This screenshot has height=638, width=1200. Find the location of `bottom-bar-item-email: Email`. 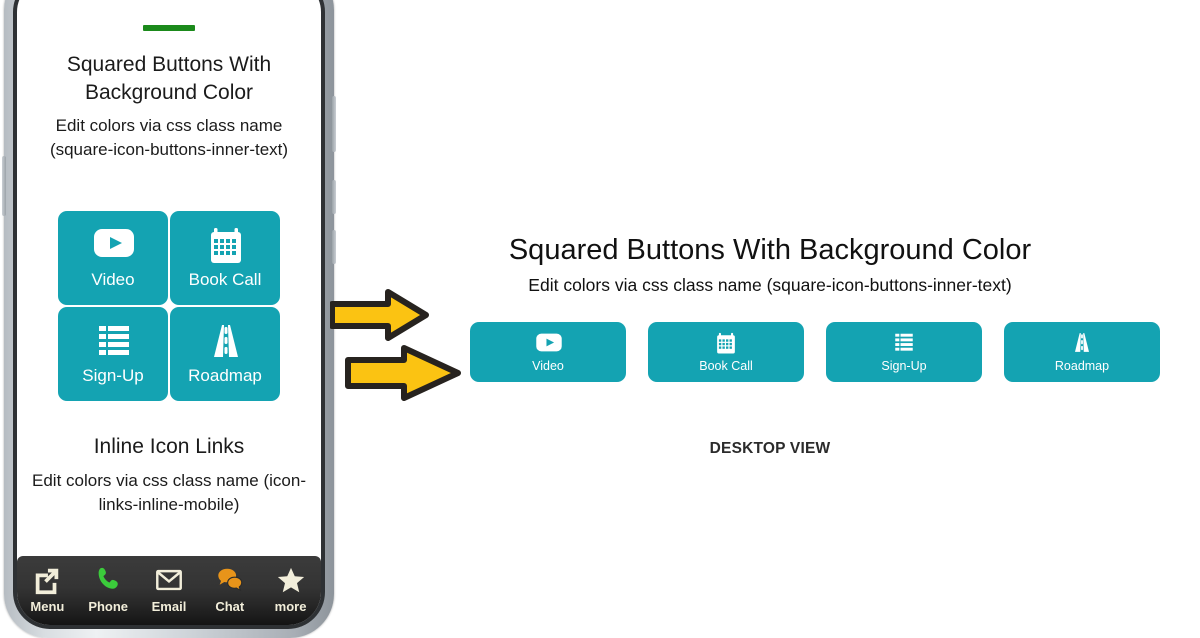

bottom-bar-item-email: Email is located at coordinates (169, 589).